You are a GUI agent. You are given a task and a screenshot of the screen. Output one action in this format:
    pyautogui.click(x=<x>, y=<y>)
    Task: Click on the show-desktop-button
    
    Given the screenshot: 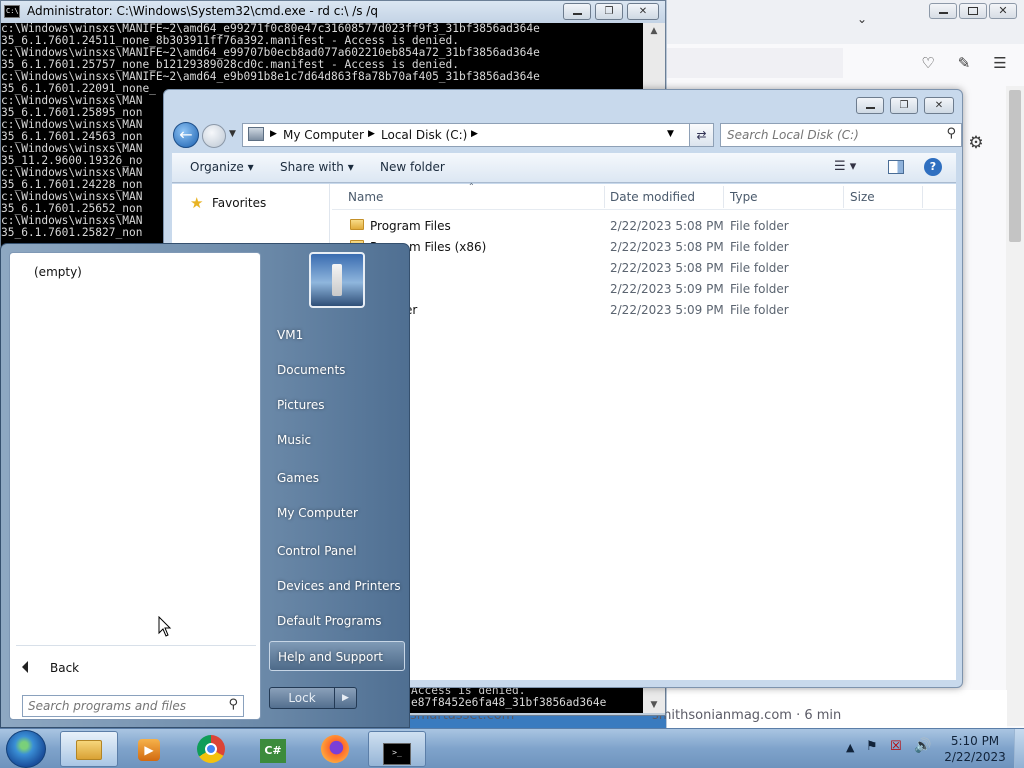 What is the action you would take?
    pyautogui.click(x=1019, y=748)
    